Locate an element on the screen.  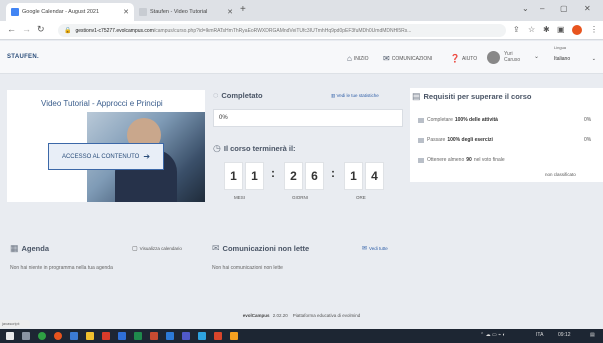
reload-icon: ↻ is located at coordinates (41, 29).